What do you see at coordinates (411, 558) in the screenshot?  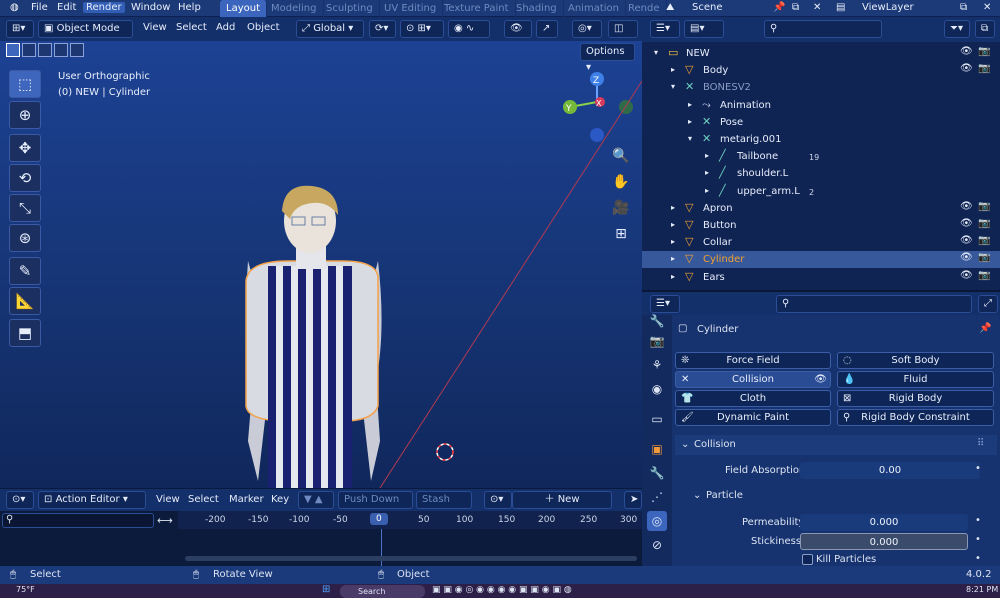 I see `horizontal-scrollbar` at bounding box center [411, 558].